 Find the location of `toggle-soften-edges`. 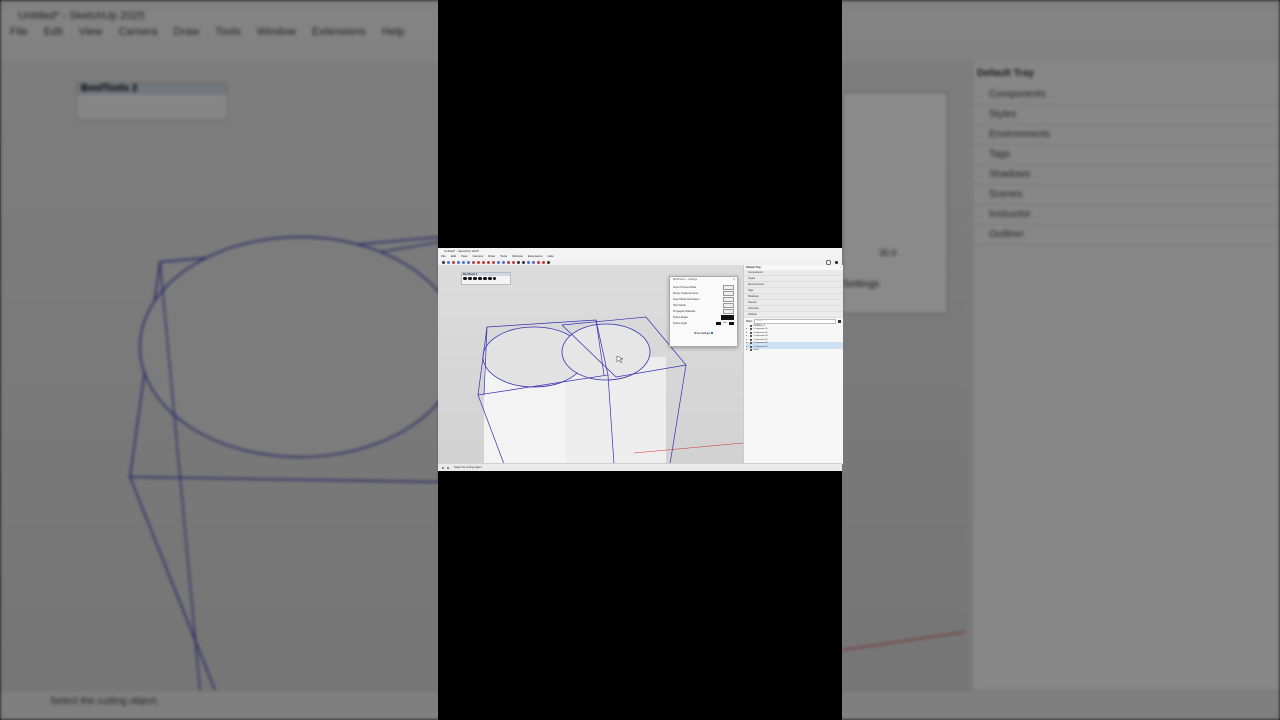

toggle-soften-edges is located at coordinates (727, 317).